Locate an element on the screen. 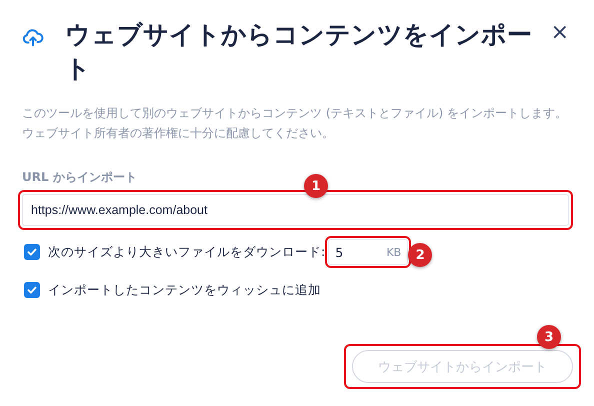 The height and width of the screenshot is (406, 594). checkbox-label: 次のサイズより大きいファイルをダウンロード: is located at coordinates (187, 252).